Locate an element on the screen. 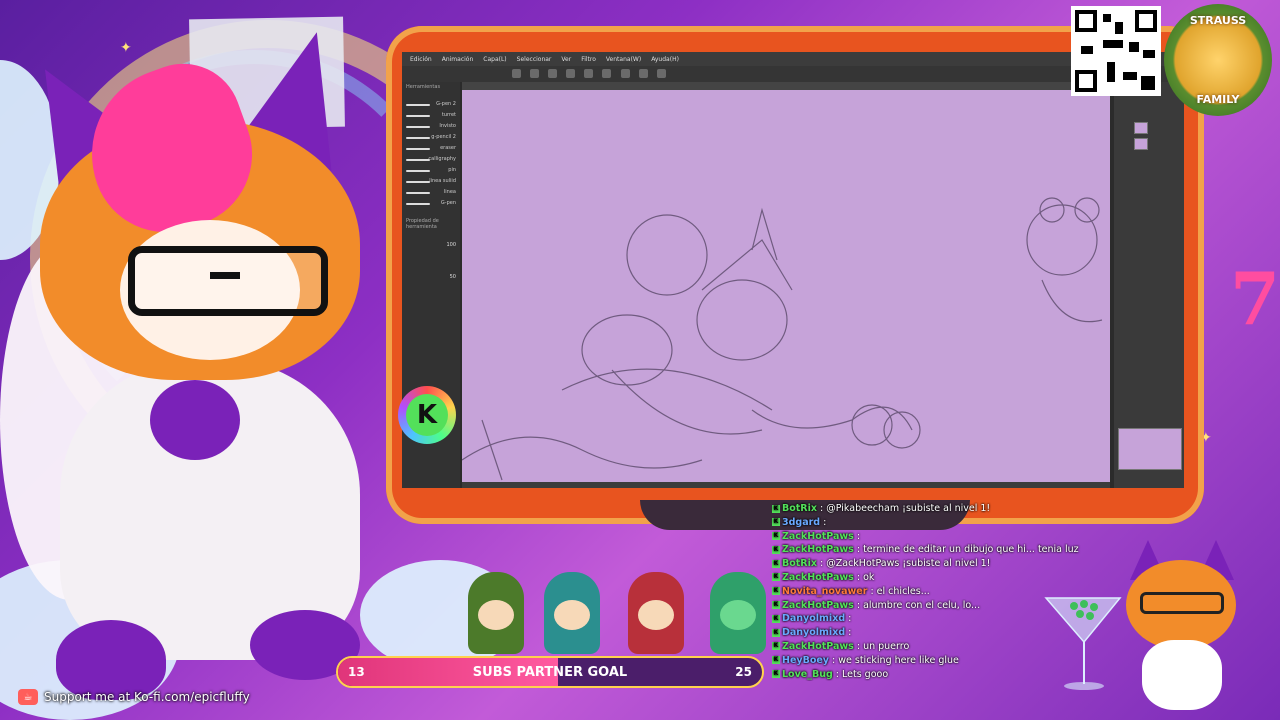 The height and width of the screenshot is (720, 1280). brush-opacity-value: 50 is located at coordinates (453, 277).